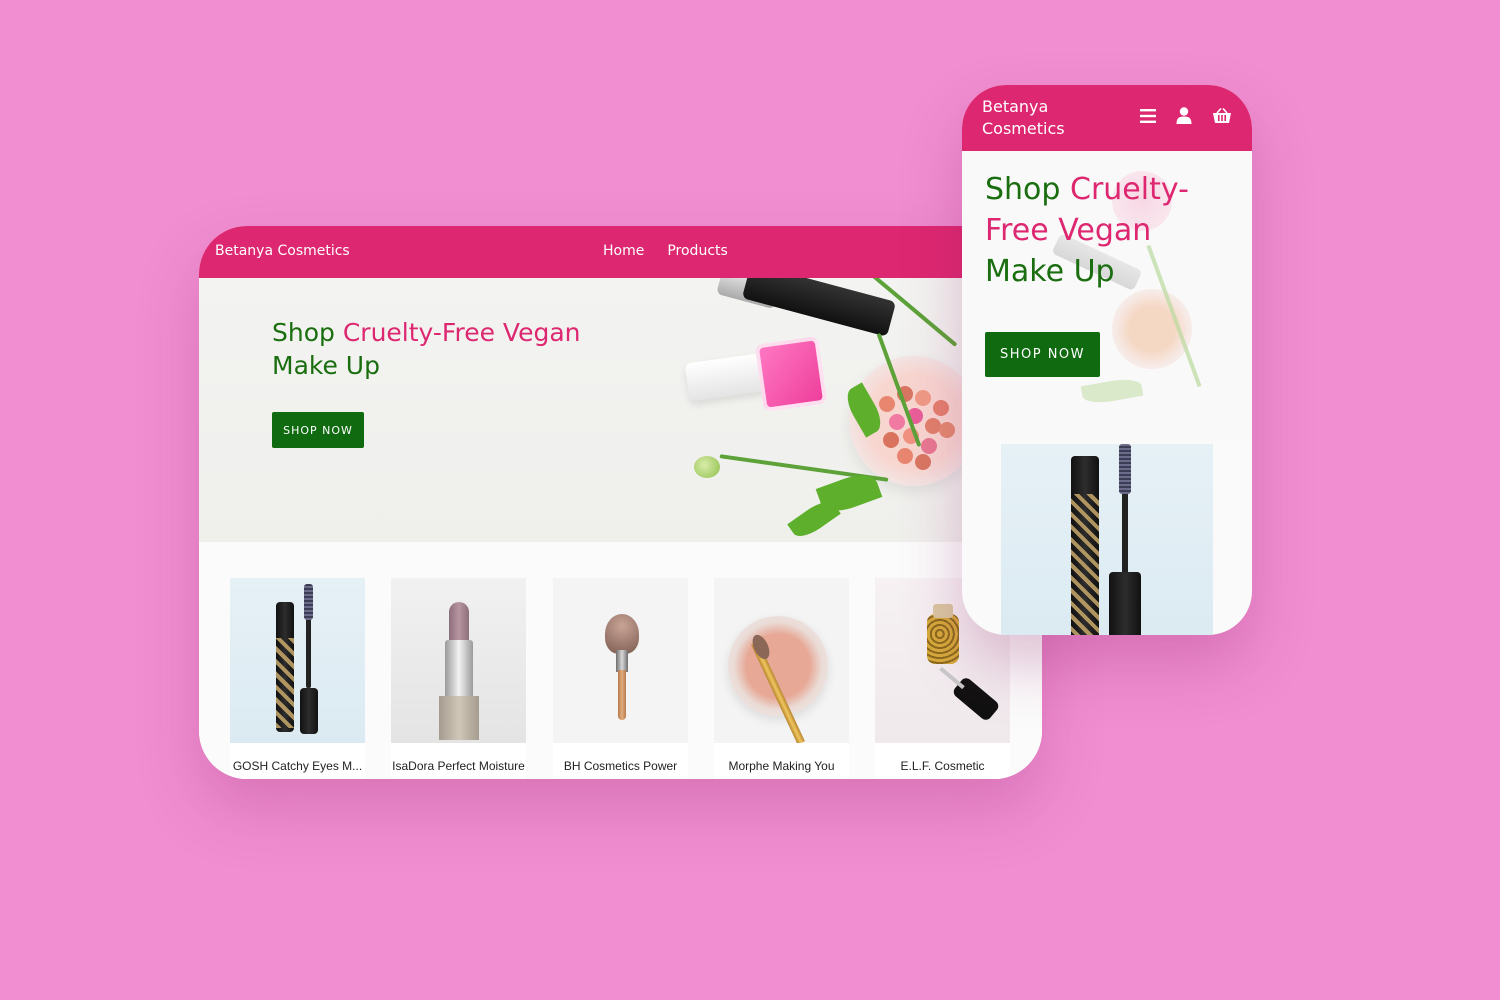 This screenshot has height=1000, width=1500. What do you see at coordinates (458, 758) in the screenshot?
I see `product-name: IsaDora Perfect Moisture Lipstick` at bounding box center [458, 758].